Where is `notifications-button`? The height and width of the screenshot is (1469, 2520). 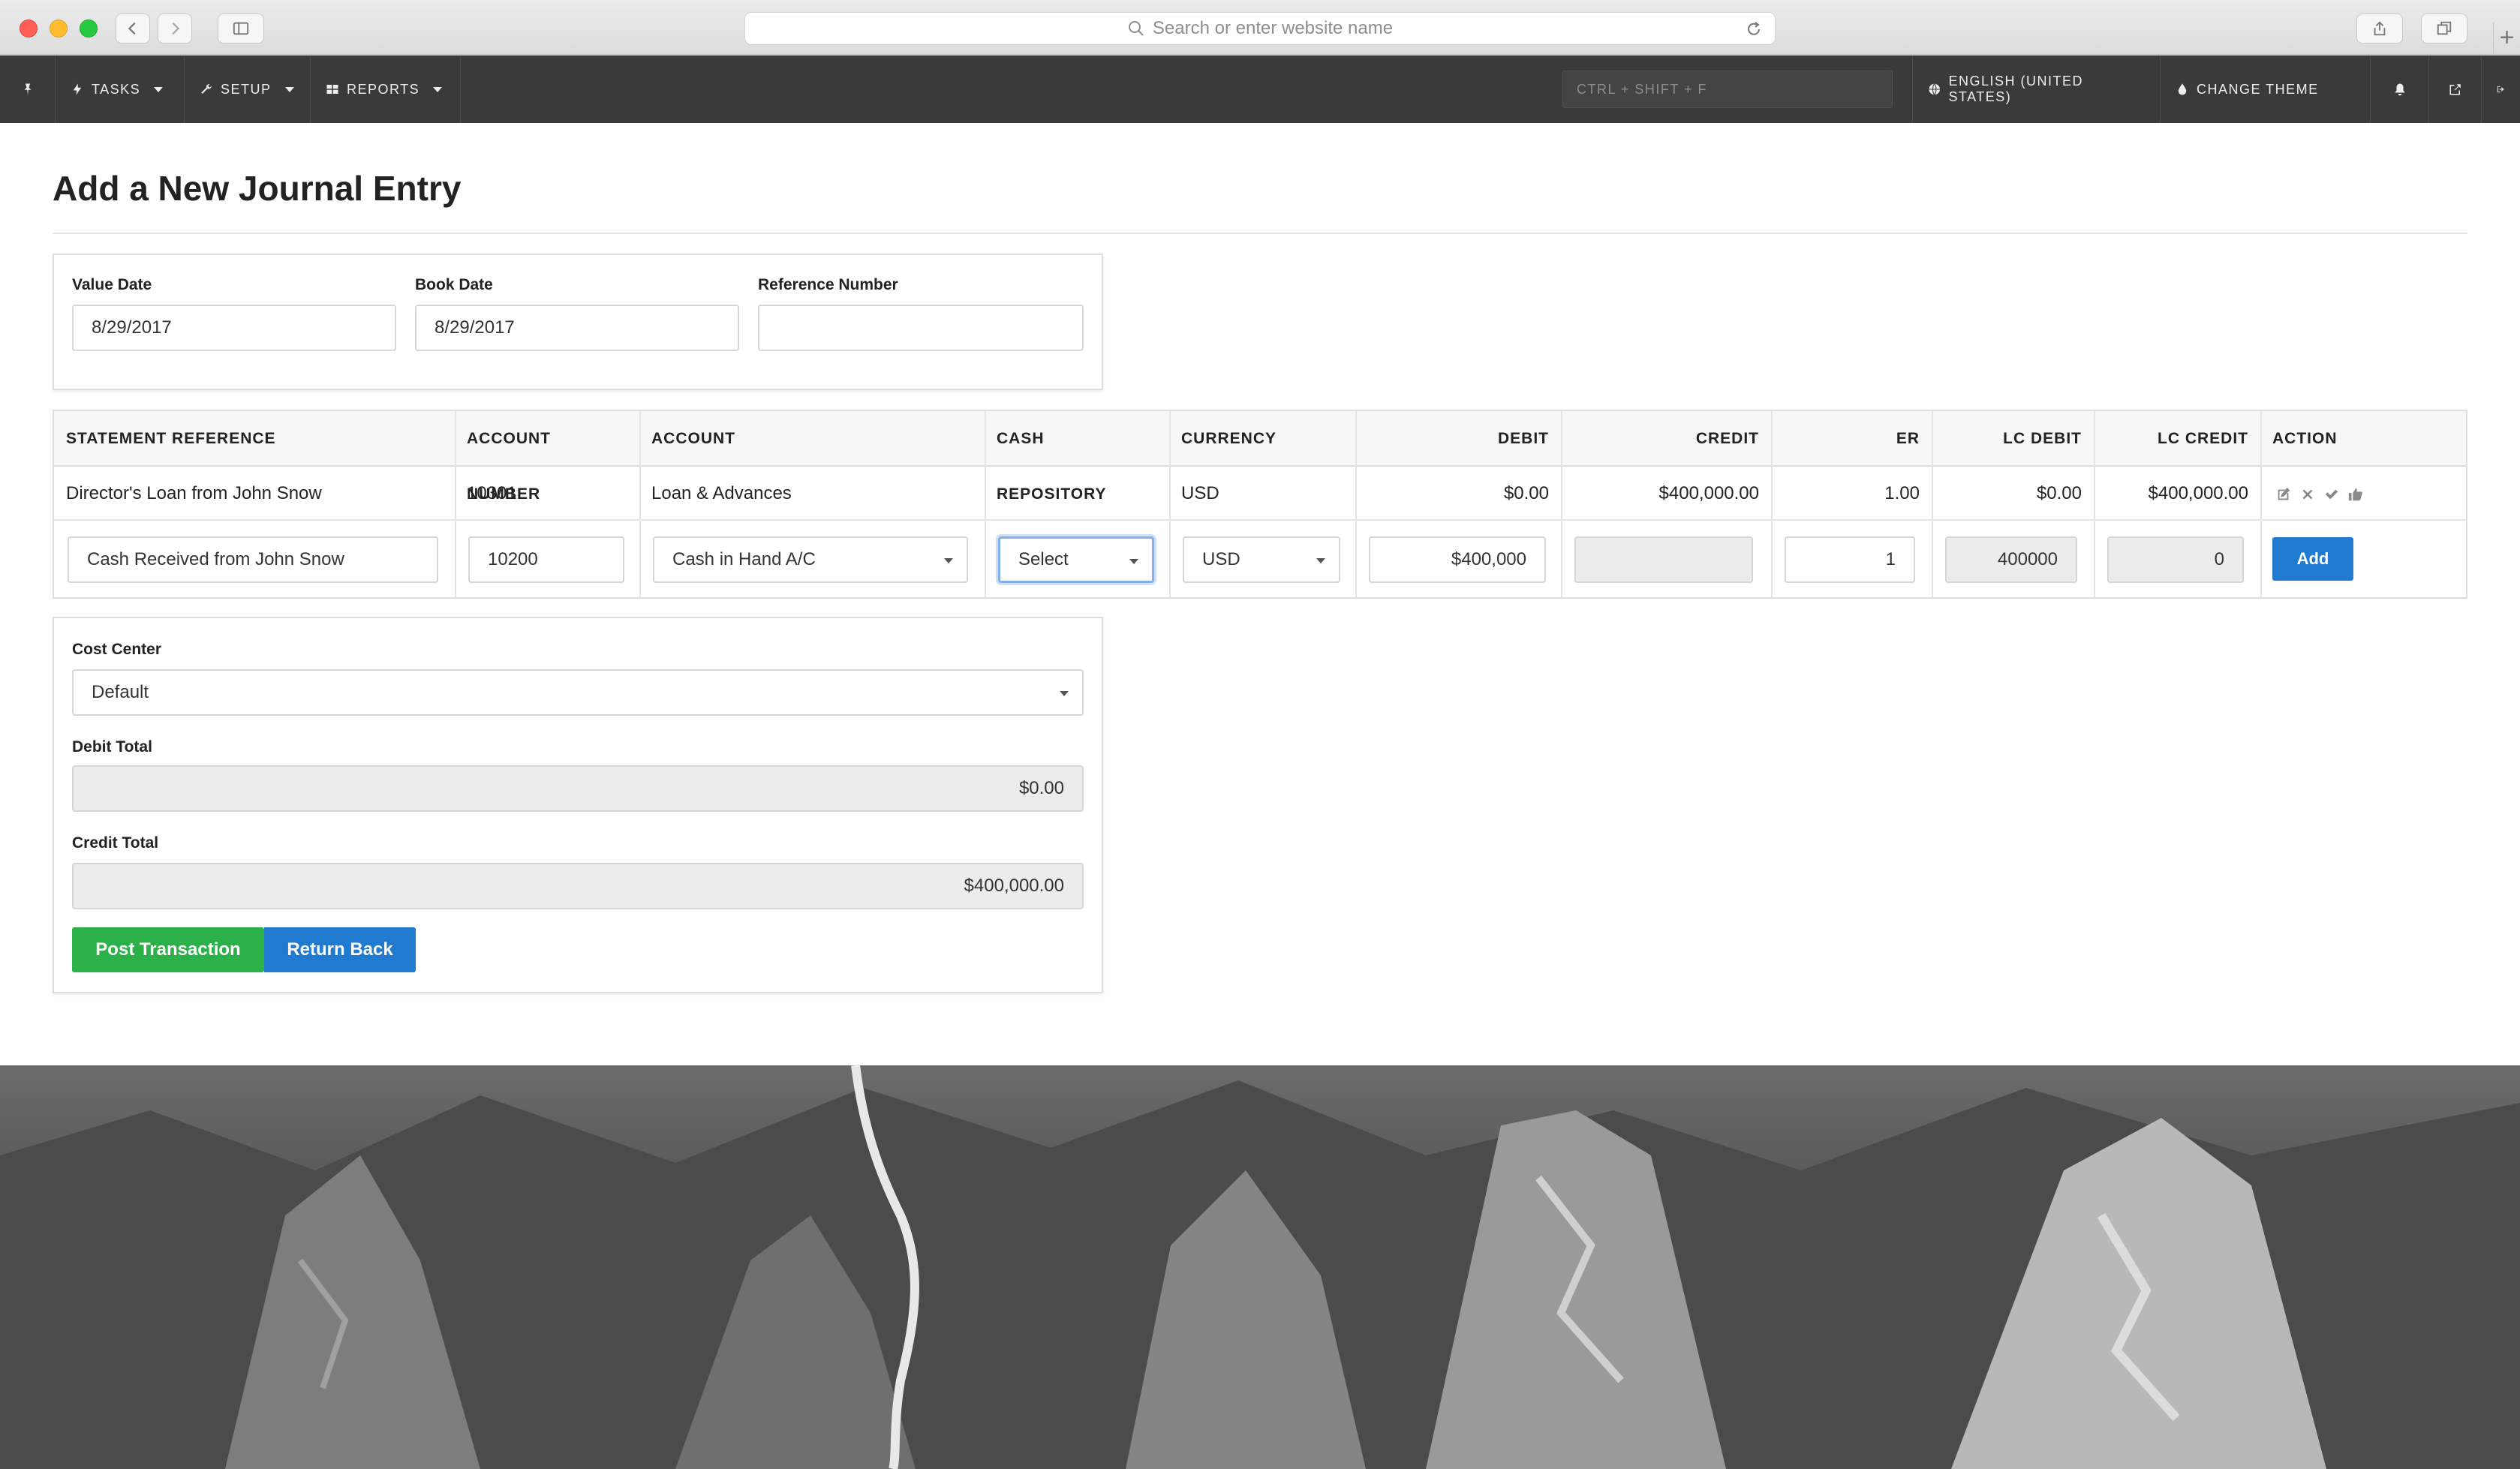
notifications-button is located at coordinates (2399, 89).